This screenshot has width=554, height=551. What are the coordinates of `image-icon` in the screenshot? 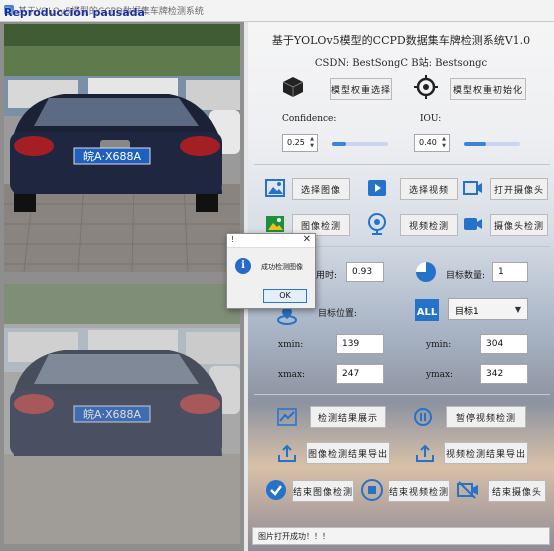 It's located at (275, 188).